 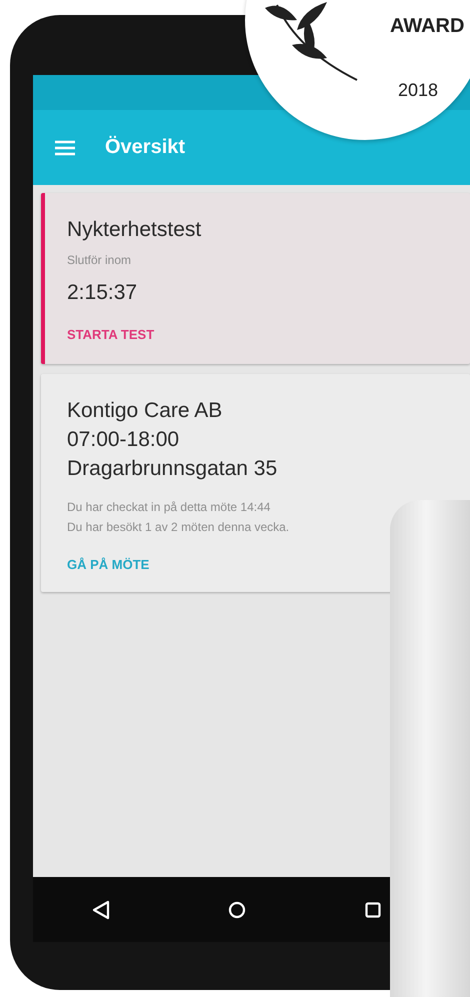 What do you see at coordinates (372, 910) in the screenshot?
I see `recents-icon` at bounding box center [372, 910].